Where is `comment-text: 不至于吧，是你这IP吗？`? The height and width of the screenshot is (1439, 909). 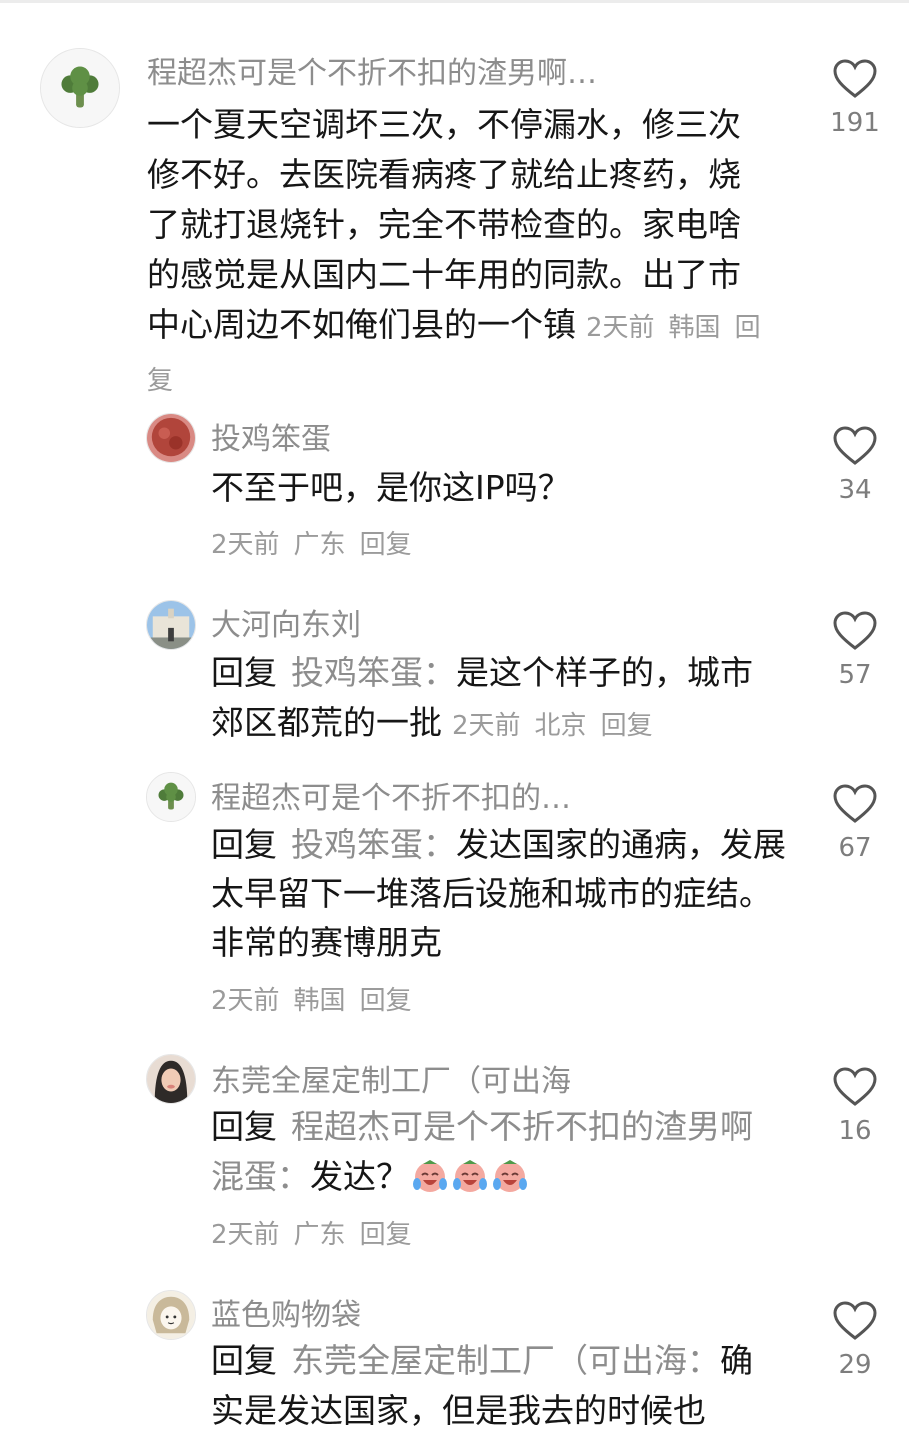
comment-text: 不至于吧，是你这IP吗？ is located at coordinates (391, 487).